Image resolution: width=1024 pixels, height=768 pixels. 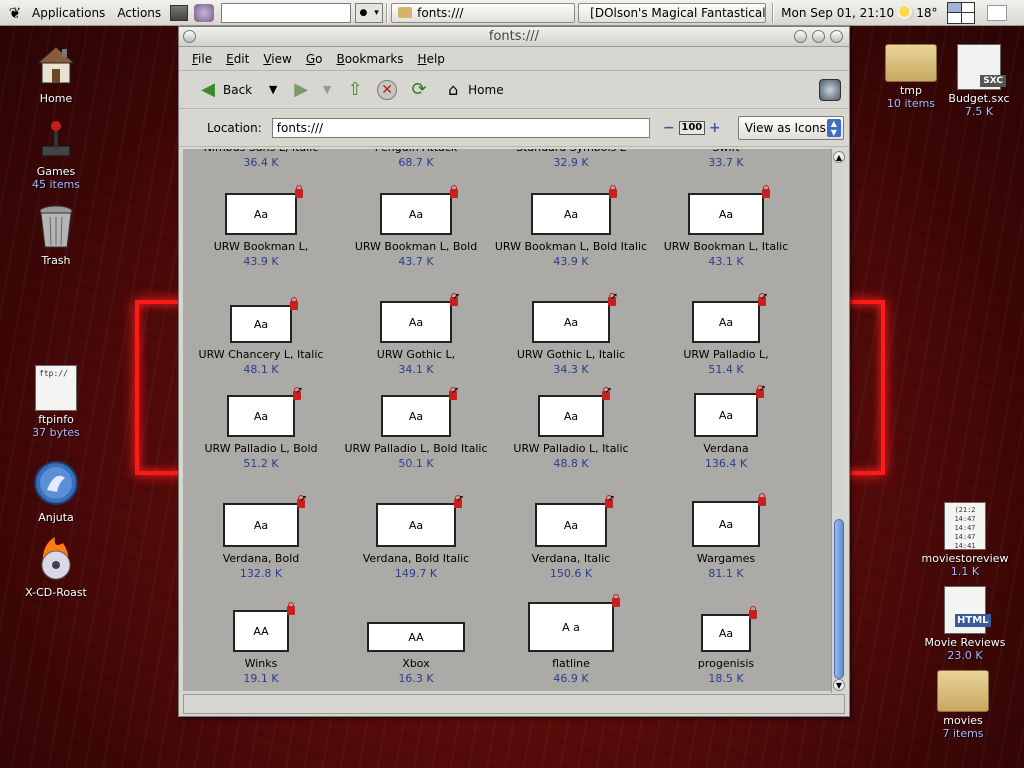 What do you see at coordinates (726, 558) in the screenshot?
I see `font-name: Wargames` at bounding box center [726, 558].